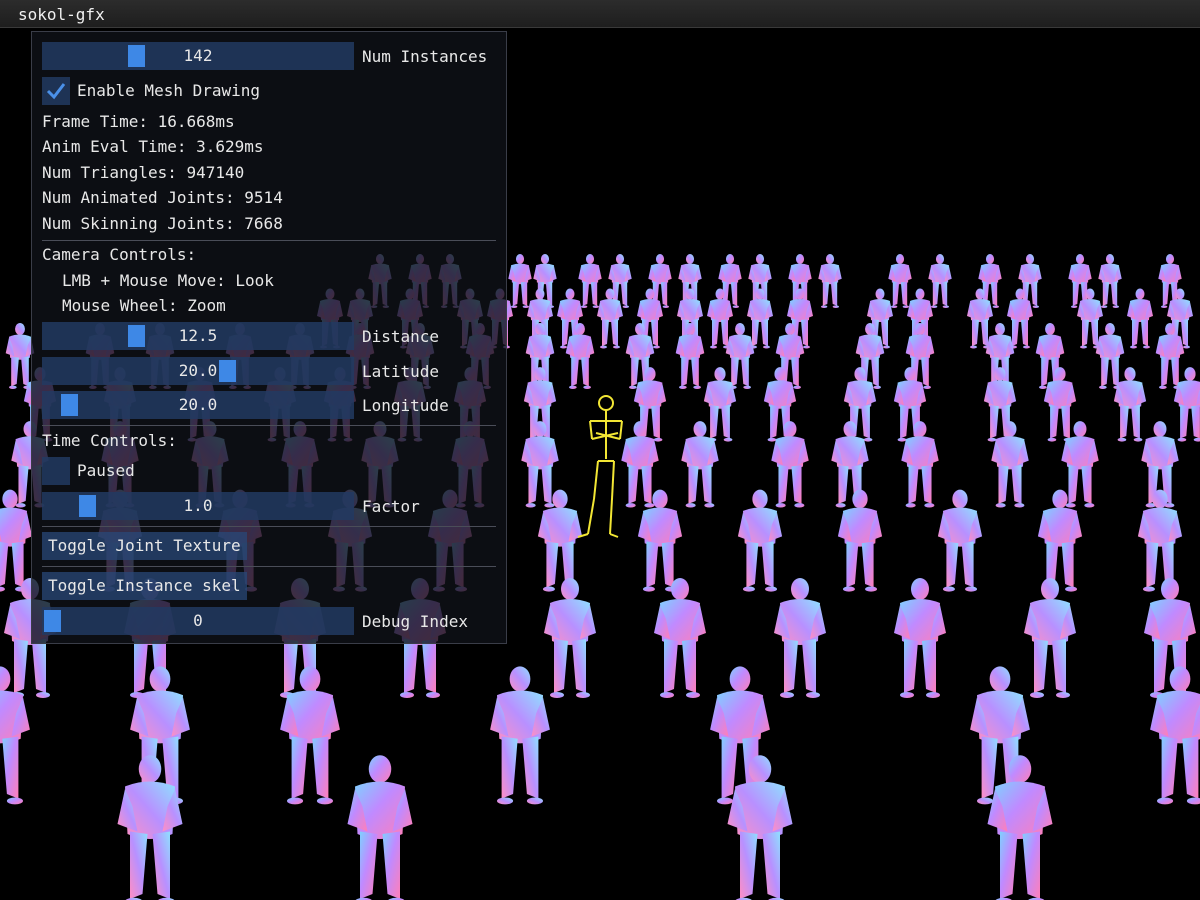 The image size is (1200, 900). I want to click on debug-index-slider: 0, so click(198, 621).